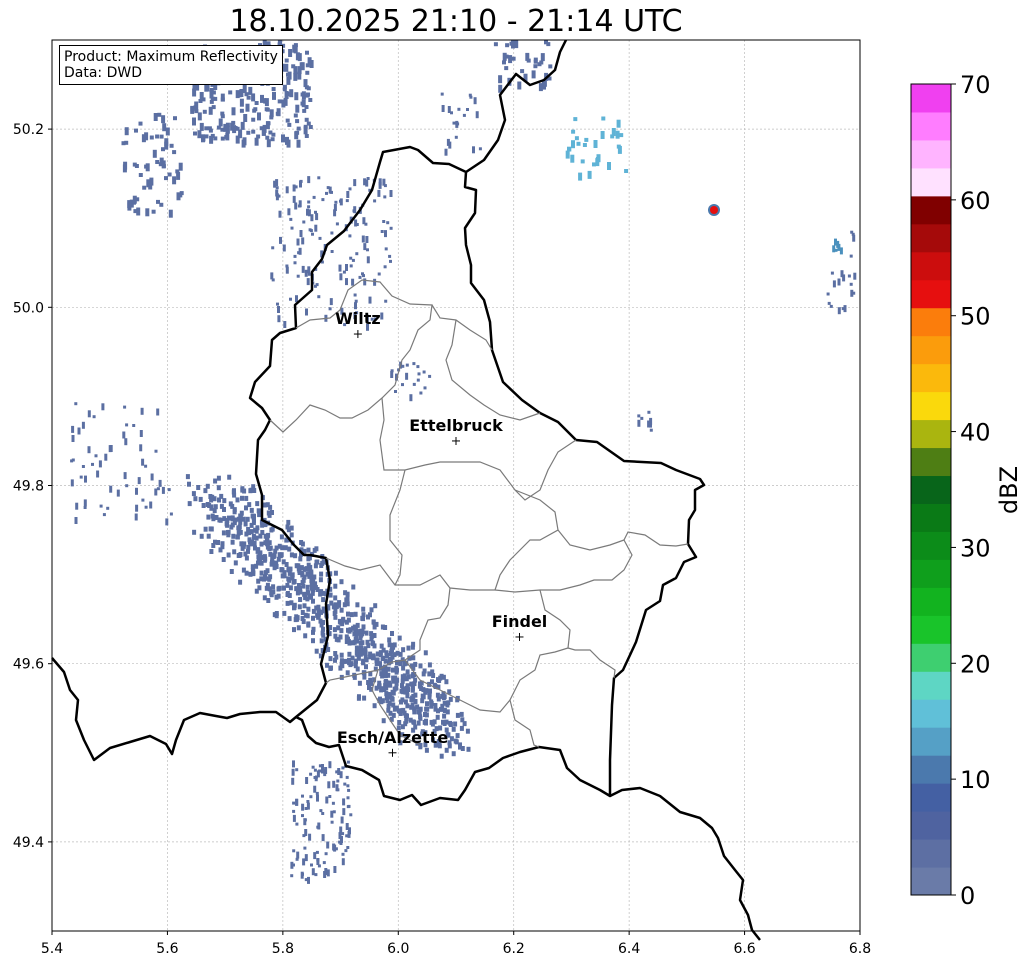  What do you see at coordinates (860, 949) in the screenshot?
I see `x-tick-label: 6.8` at bounding box center [860, 949].